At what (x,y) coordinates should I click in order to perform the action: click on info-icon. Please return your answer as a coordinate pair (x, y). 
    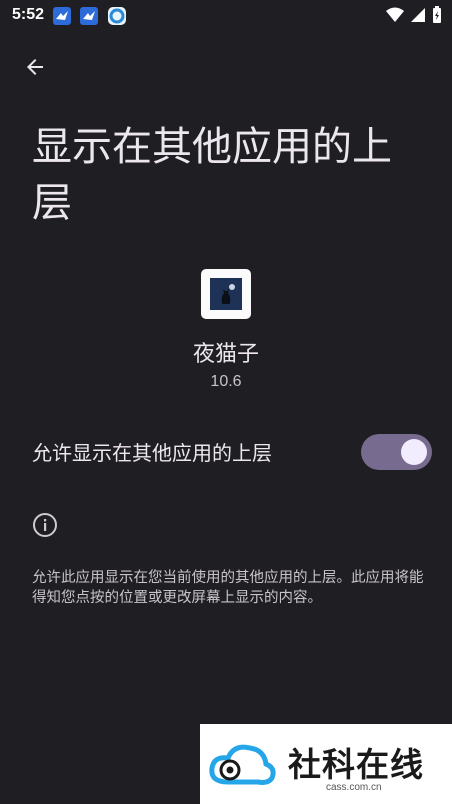
    Looking at the image, I should click on (45, 525).